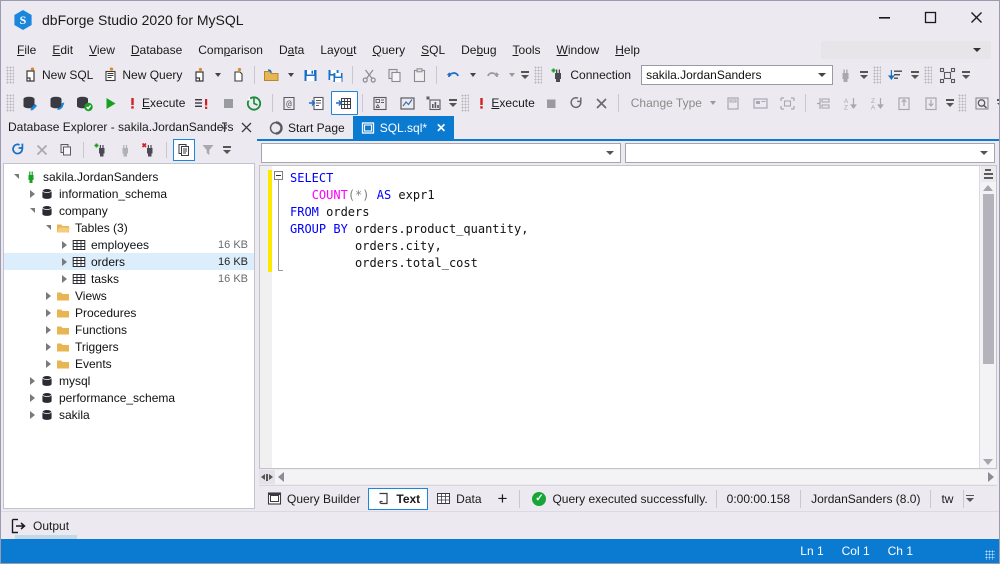  I want to click on save-all-button, so click(335, 75).